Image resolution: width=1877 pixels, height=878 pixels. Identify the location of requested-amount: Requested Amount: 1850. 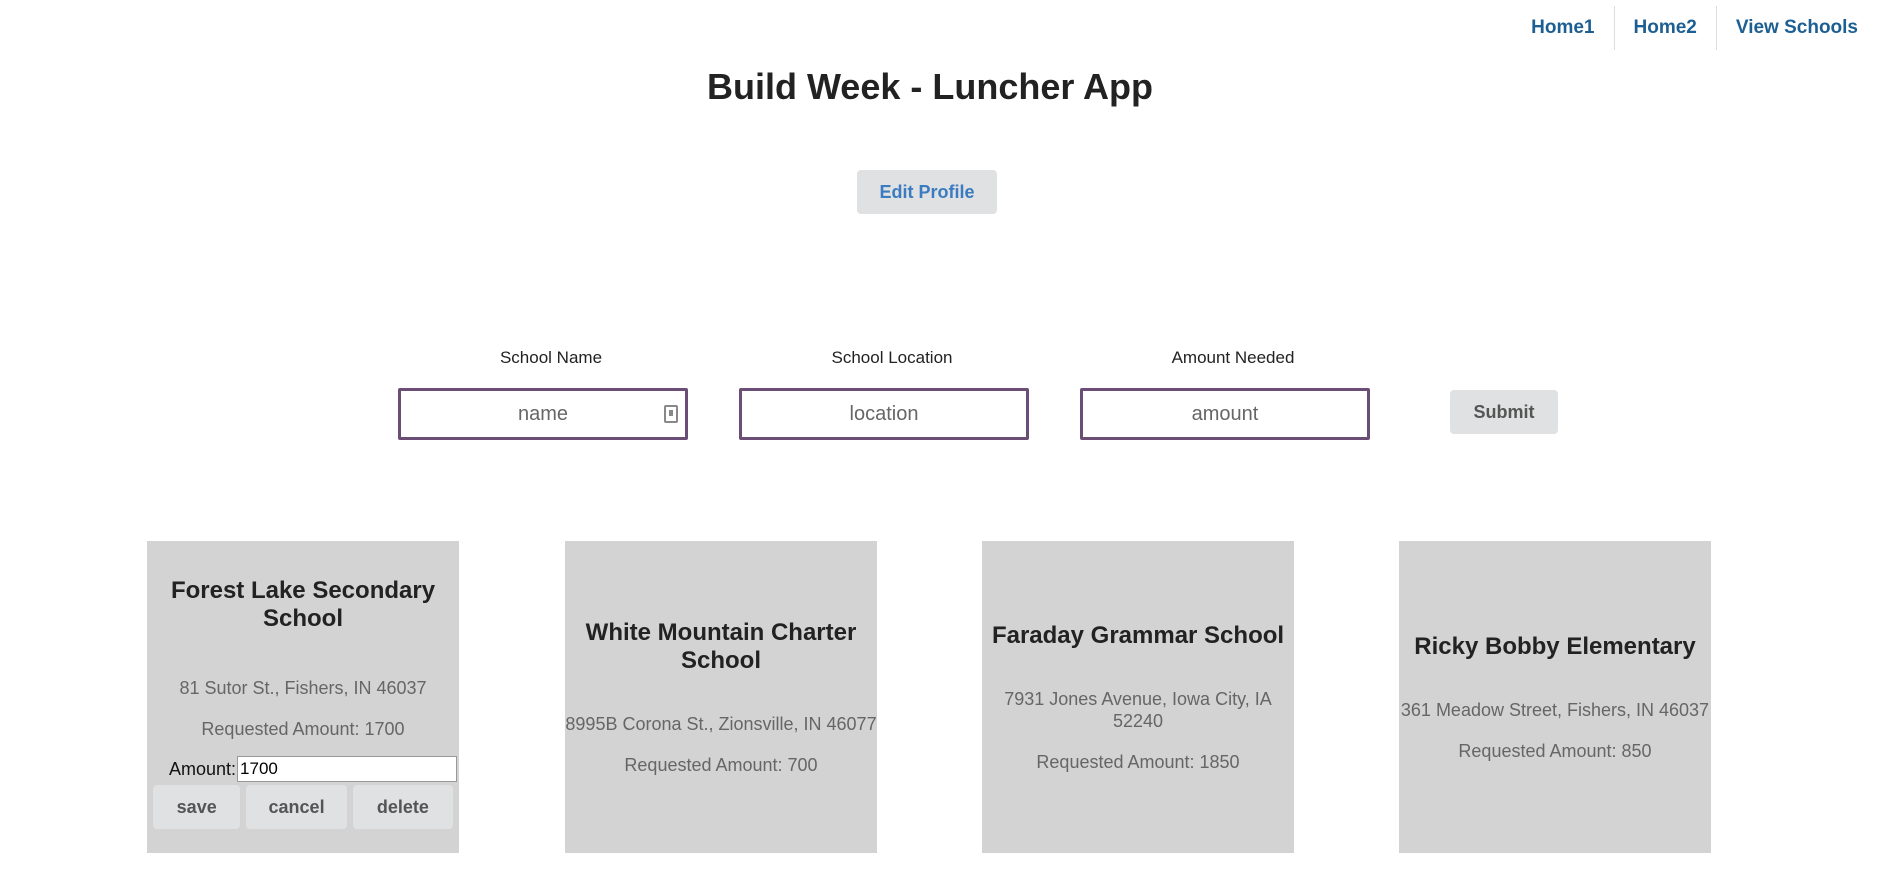
(1138, 761).